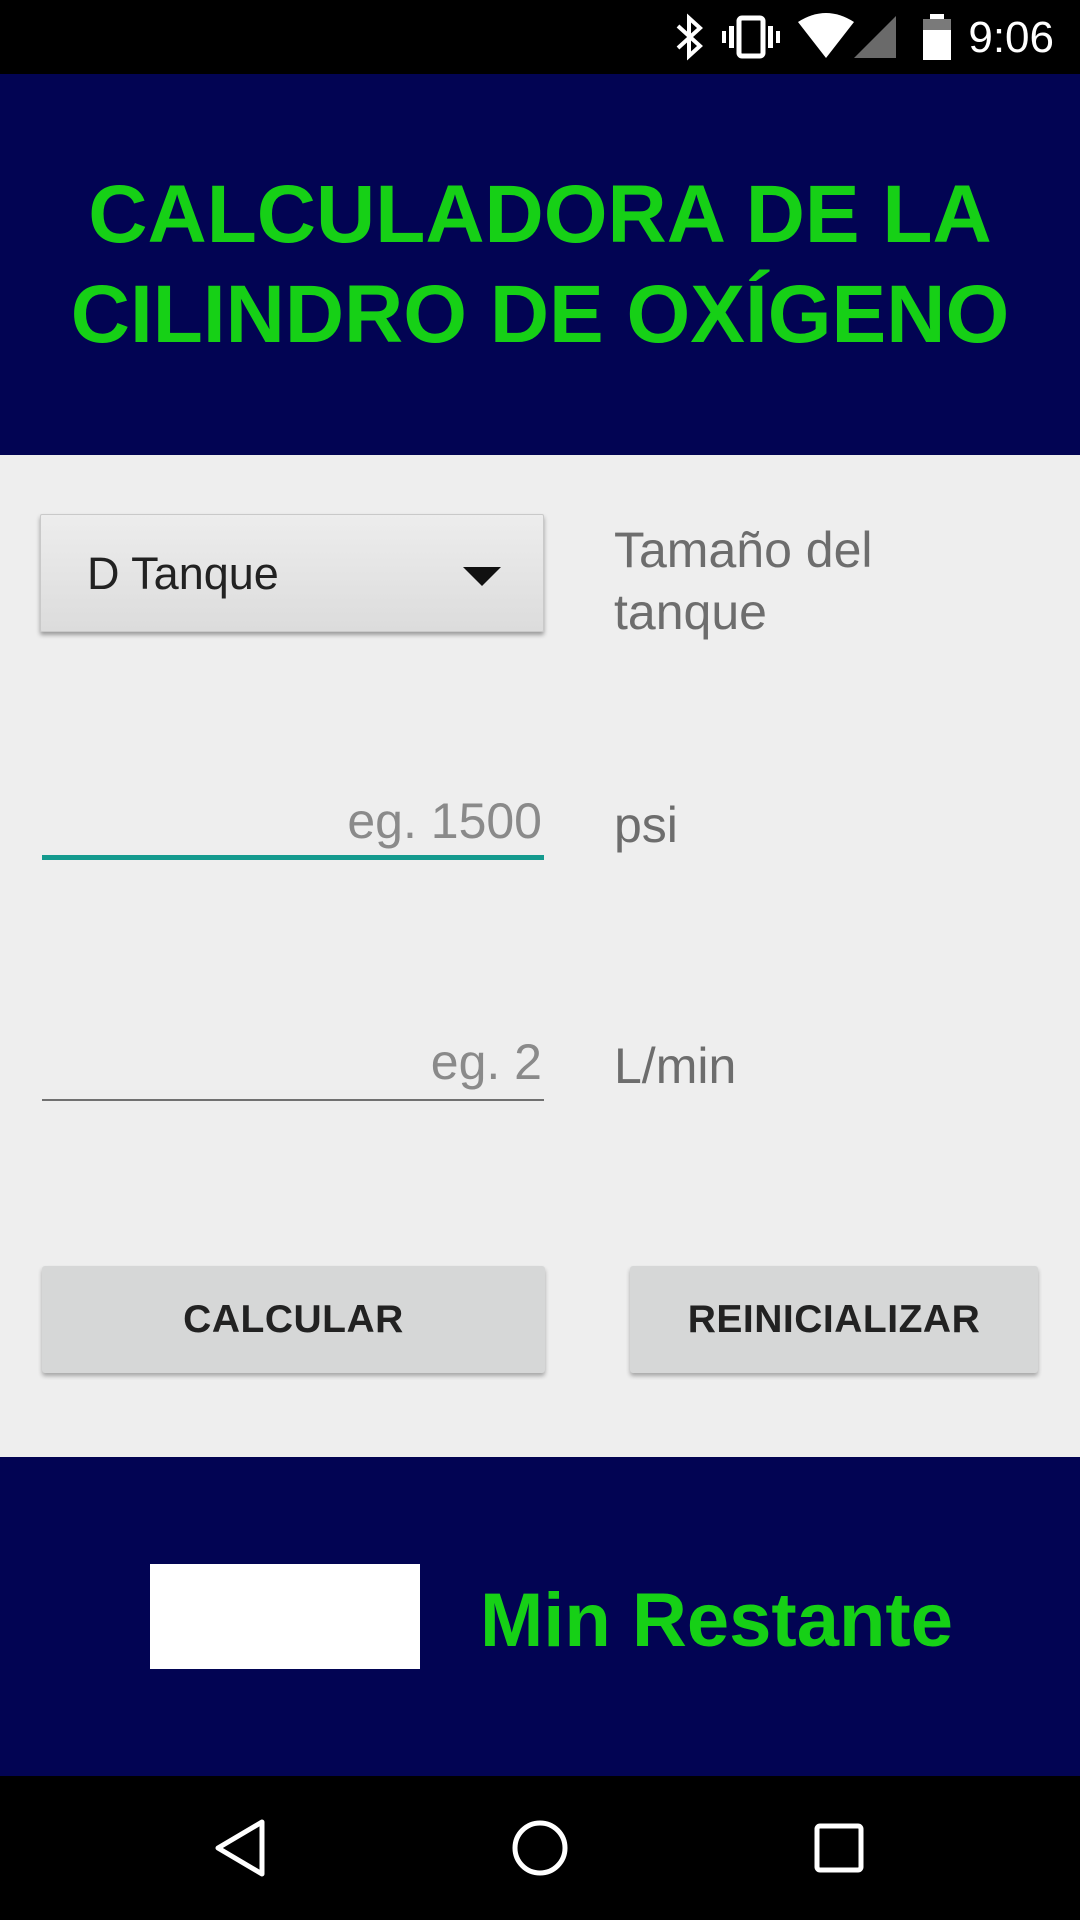 Image resolution: width=1080 pixels, height=1920 pixels. What do you see at coordinates (675, 1066) in the screenshot?
I see `flow-unit-label: L/min` at bounding box center [675, 1066].